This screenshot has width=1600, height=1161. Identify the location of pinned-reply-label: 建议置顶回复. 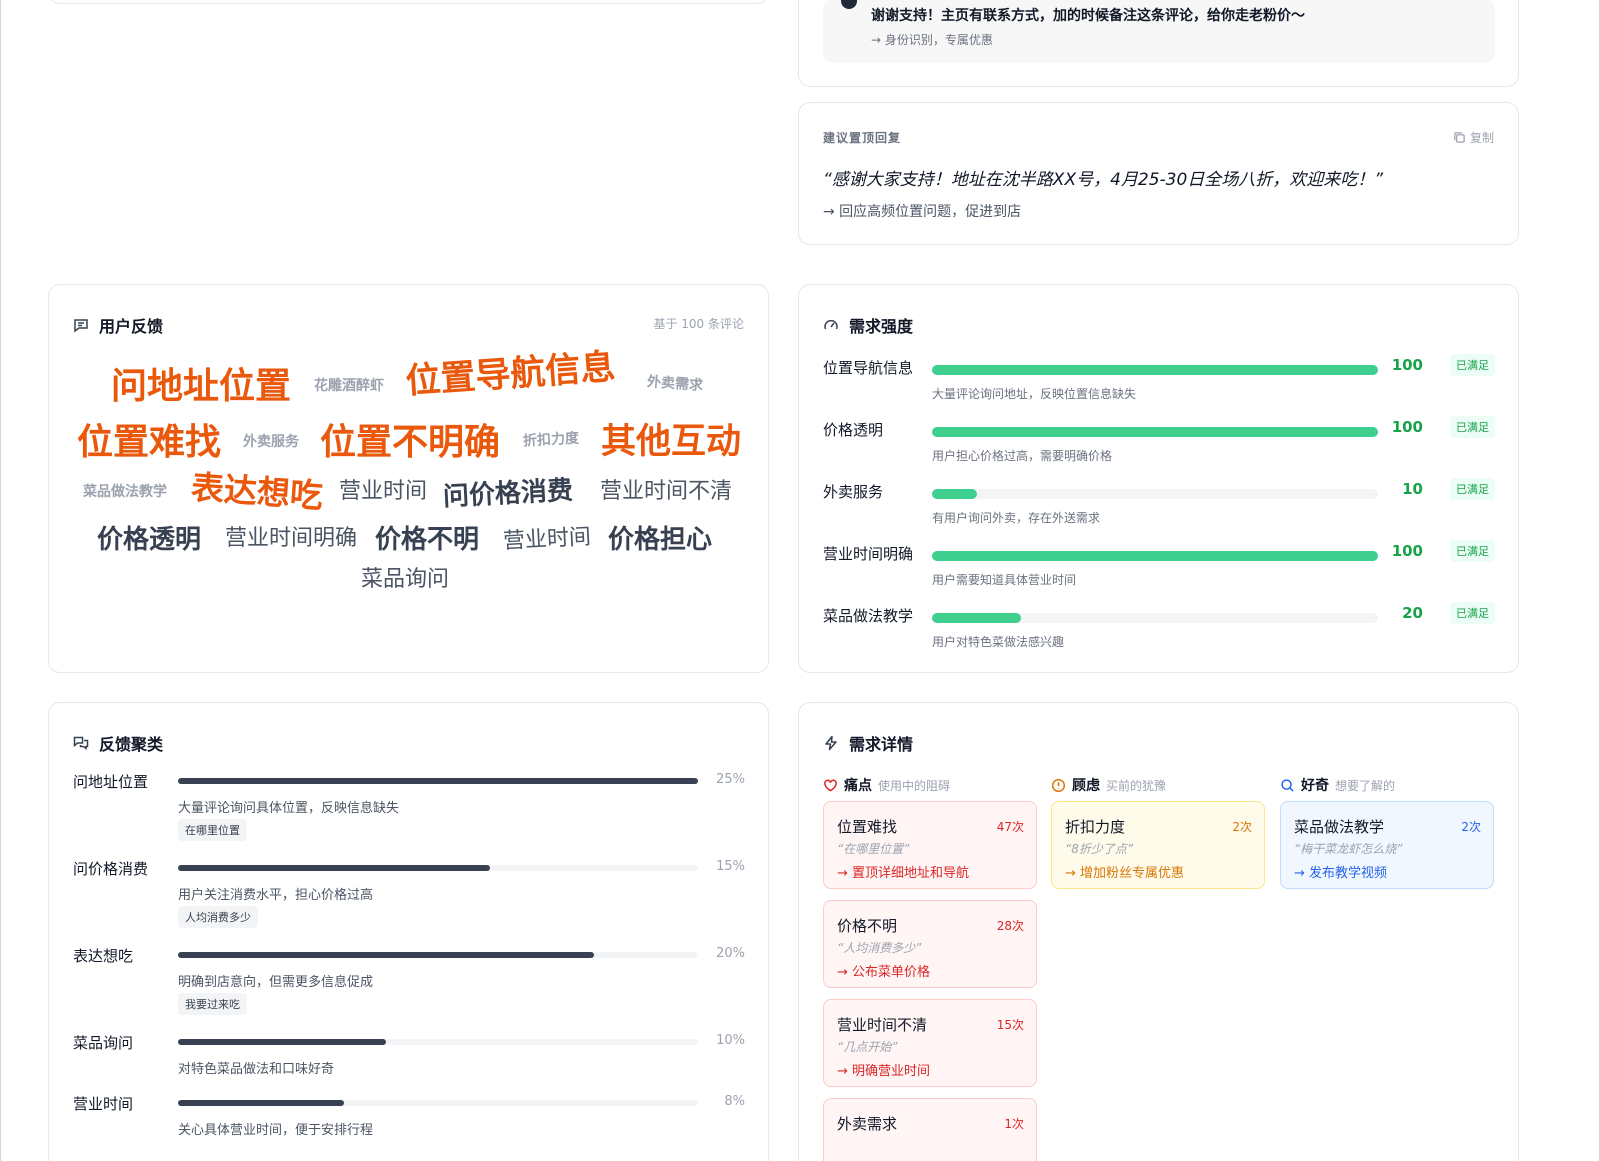
(862, 138).